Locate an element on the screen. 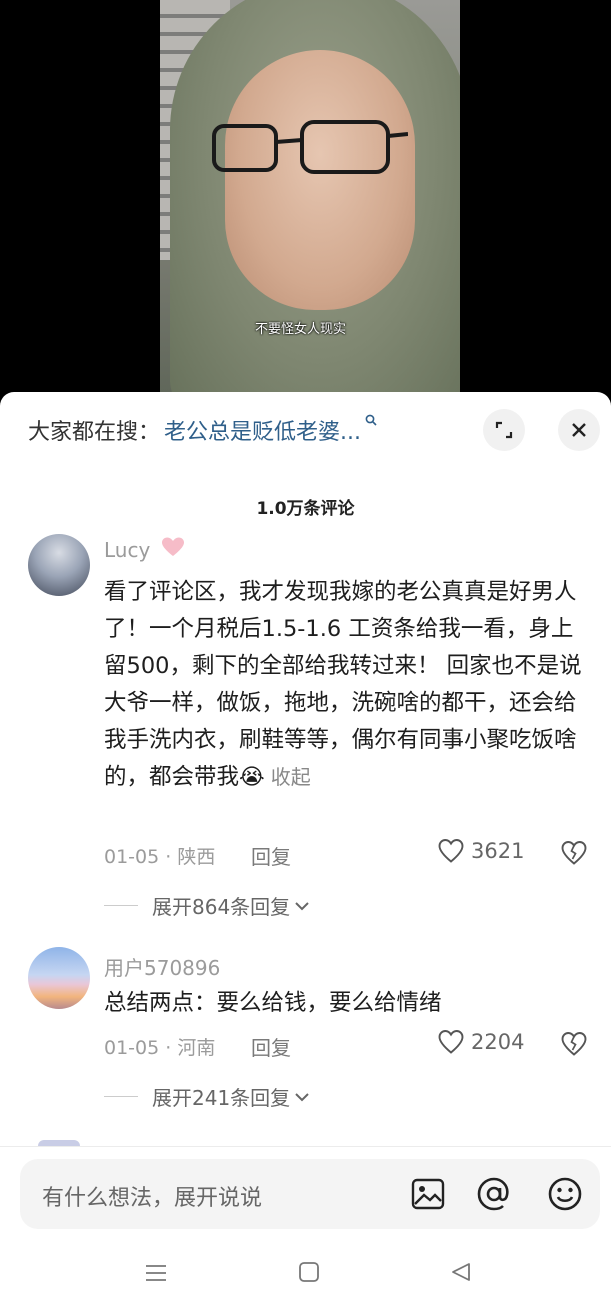 This screenshot has width=611, height=1303. image-button is located at coordinates (428, 1194).